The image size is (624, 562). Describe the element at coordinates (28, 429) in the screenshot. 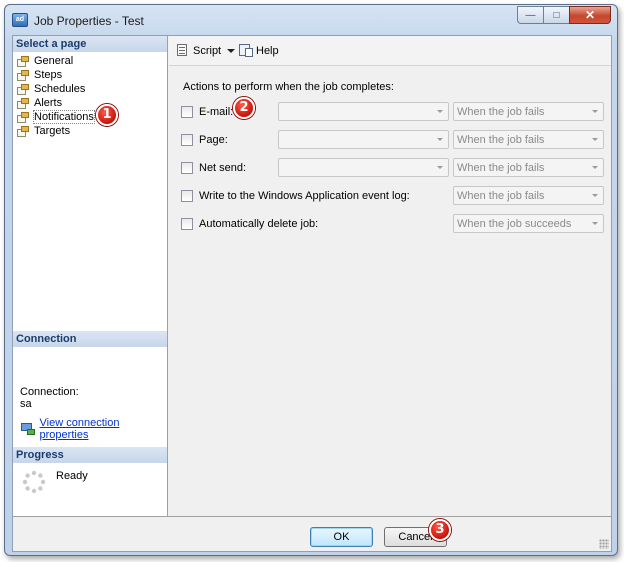

I see `connection-properties-icon` at that location.